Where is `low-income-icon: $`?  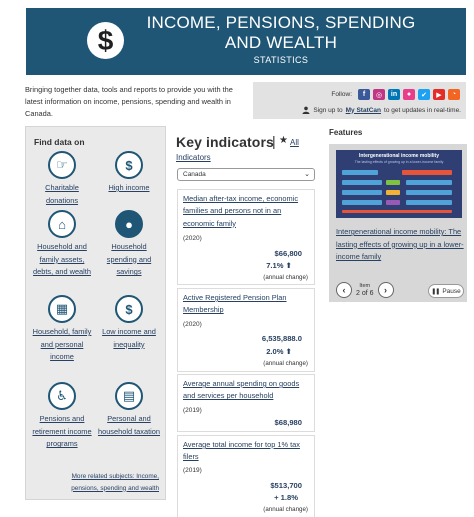
low-income-icon: $ is located at coordinates (129, 309).